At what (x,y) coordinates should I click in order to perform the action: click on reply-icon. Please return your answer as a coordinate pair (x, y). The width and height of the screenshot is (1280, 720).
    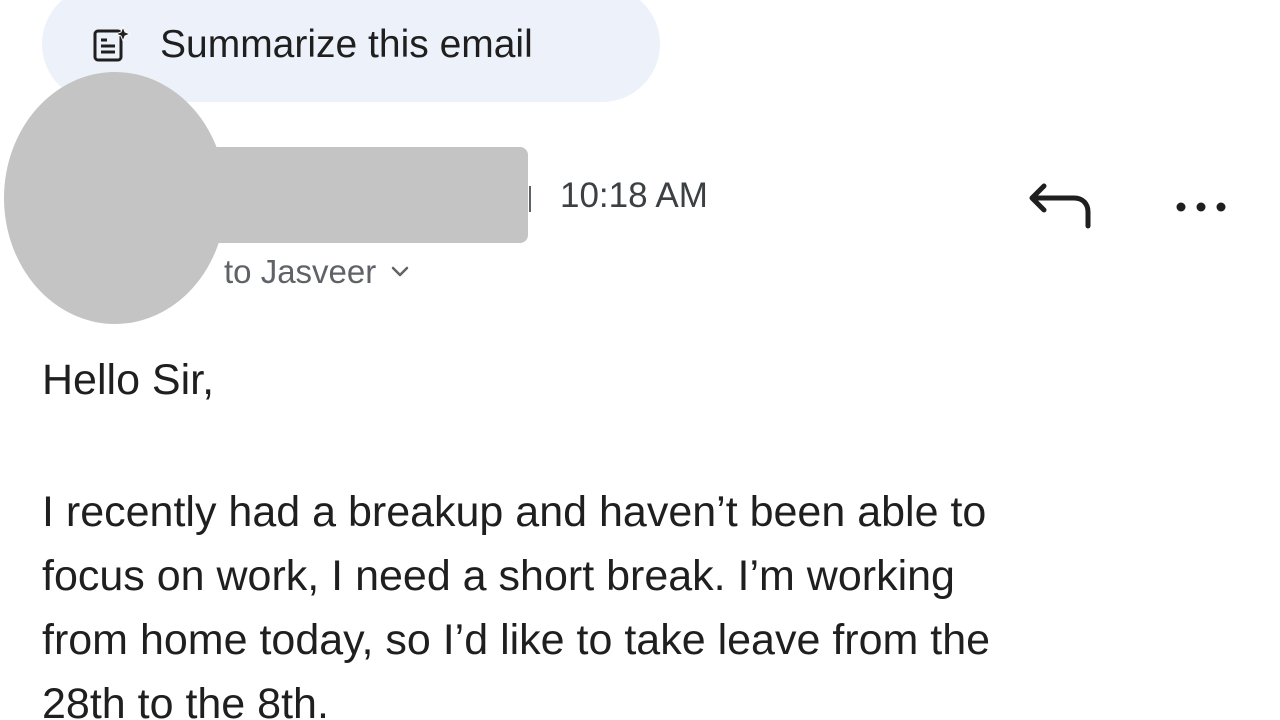
    Looking at the image, I should click on (1061, 208).